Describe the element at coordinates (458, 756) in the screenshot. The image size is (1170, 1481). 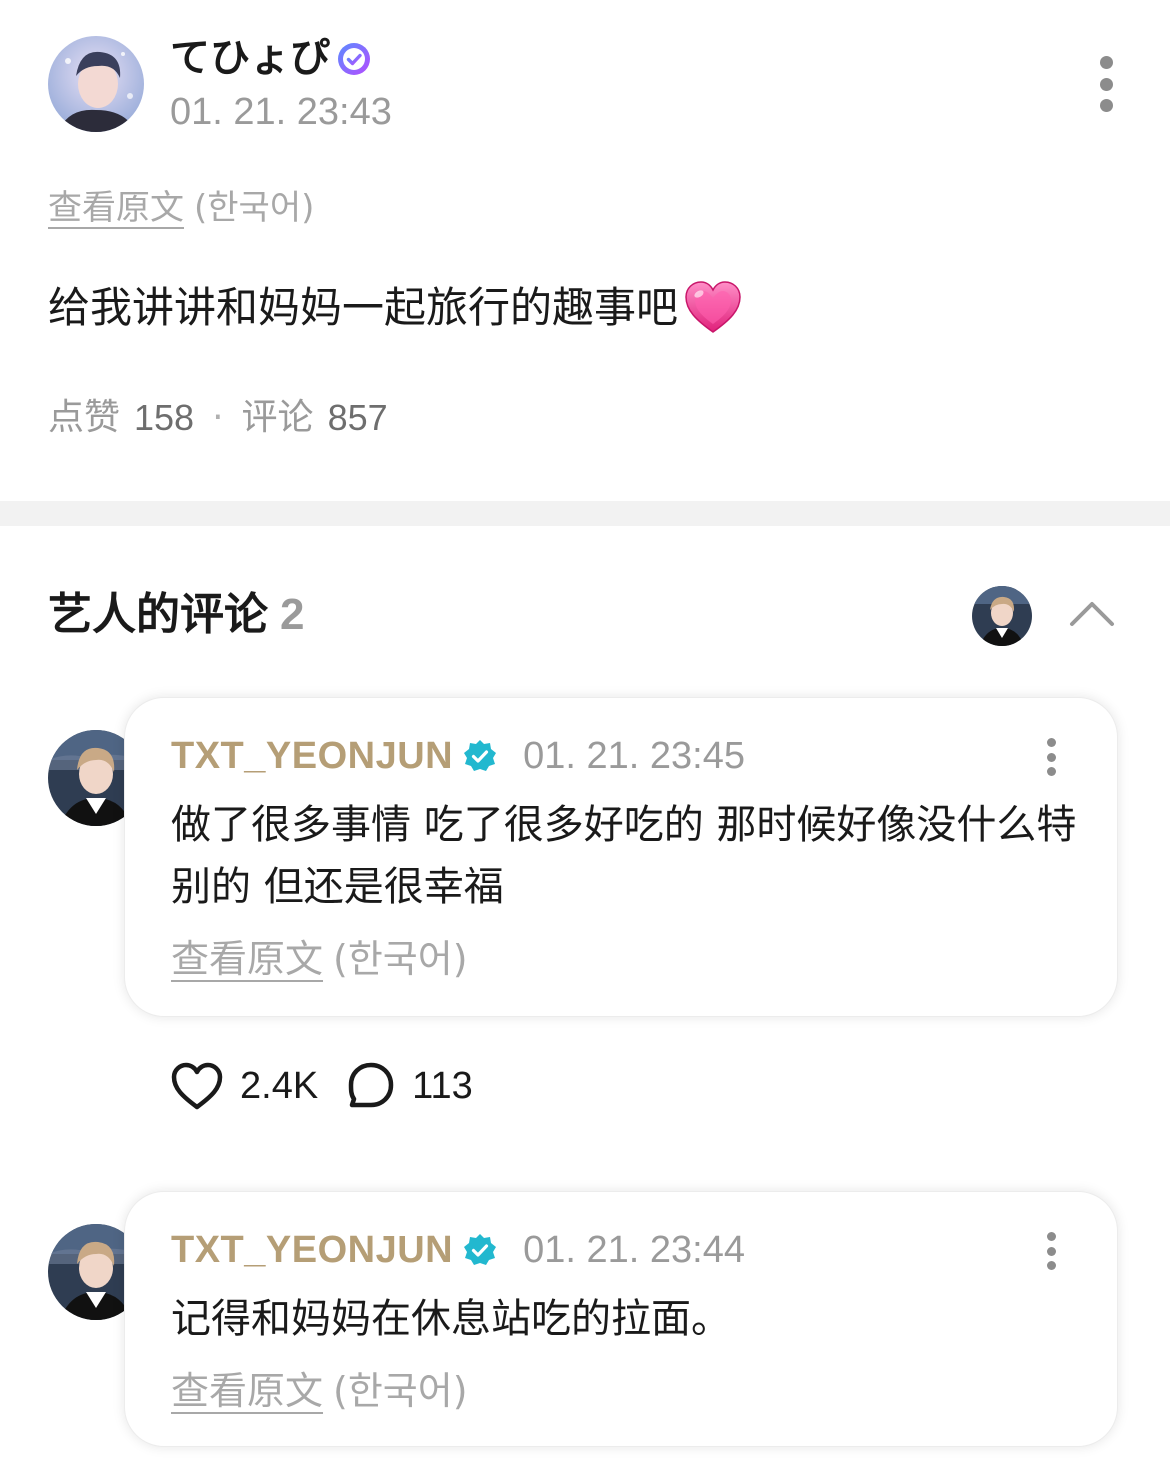
I see `comment-header: TXT_YEONJUN 01. 21. 23:45` at that location.